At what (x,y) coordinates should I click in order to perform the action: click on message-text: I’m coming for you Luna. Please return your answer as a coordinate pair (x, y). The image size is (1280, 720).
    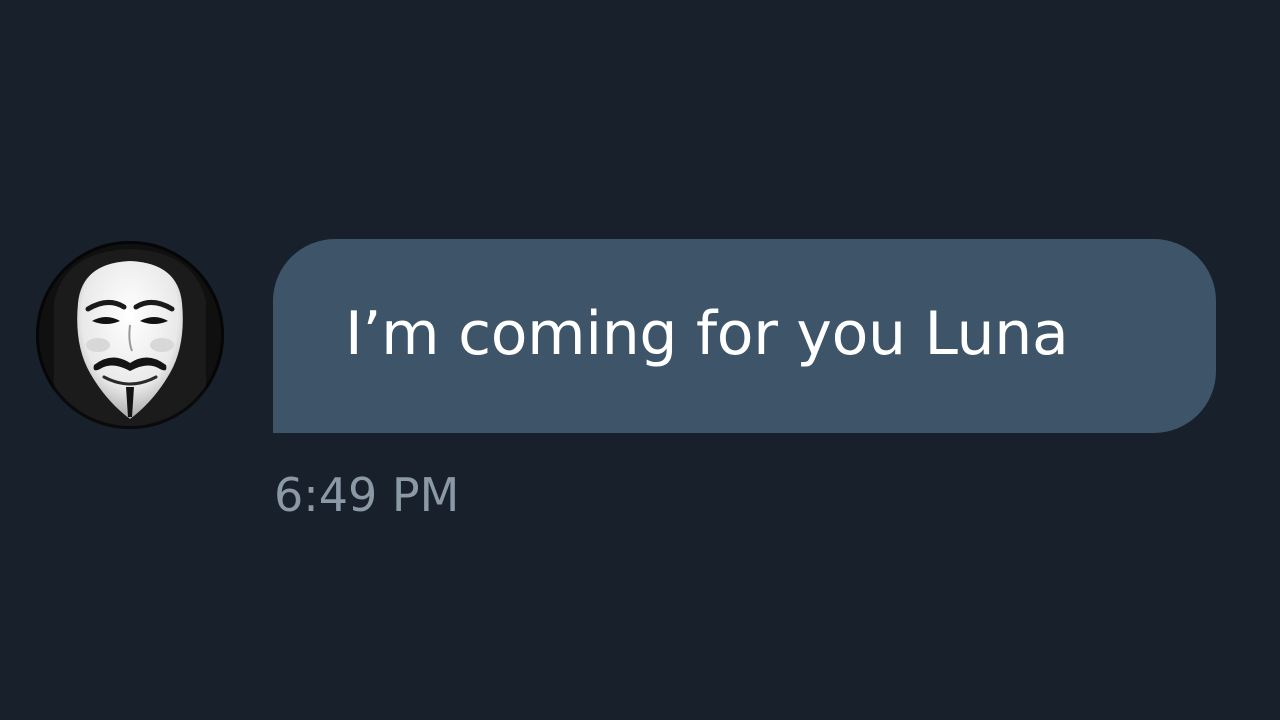
    Looking at the image, I should click on (707, 334).